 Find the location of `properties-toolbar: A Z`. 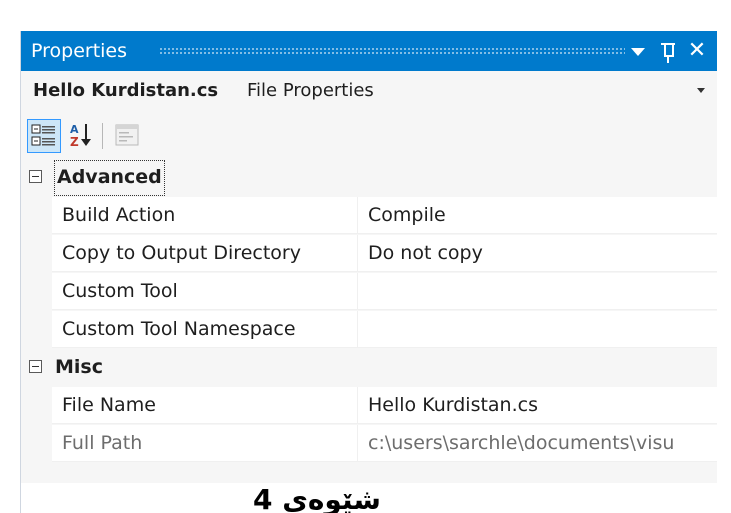

properties-toolbar: A Z is located at coordinates (369, 135).